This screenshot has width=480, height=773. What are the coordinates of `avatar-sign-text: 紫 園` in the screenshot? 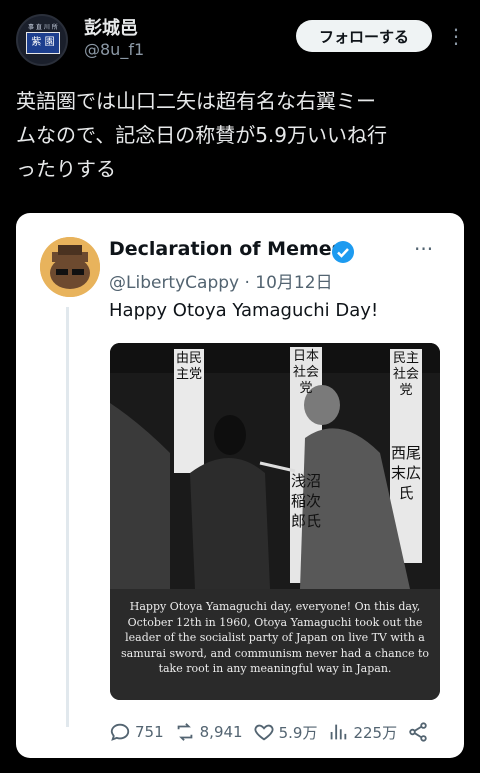 It's located at (43, 42).